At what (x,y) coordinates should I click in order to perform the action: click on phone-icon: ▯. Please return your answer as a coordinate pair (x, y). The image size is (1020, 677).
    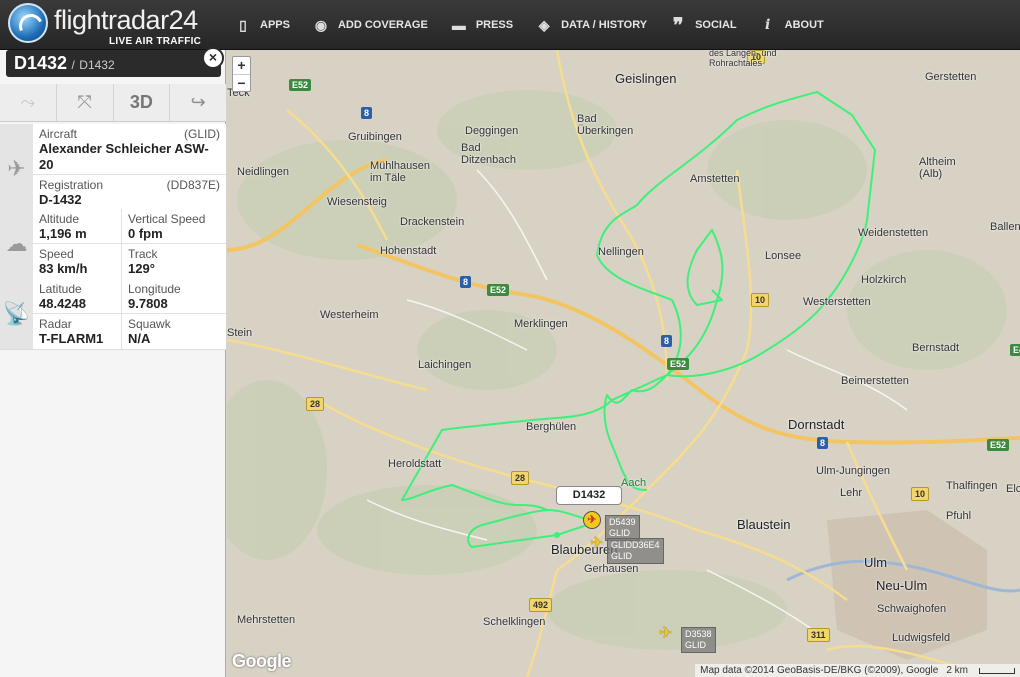
    Looking at the image, I should click on (243, 24).